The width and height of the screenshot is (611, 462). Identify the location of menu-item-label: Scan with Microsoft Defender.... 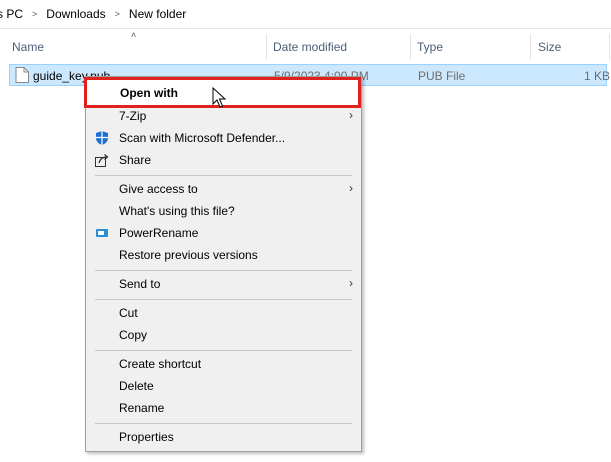
(202, 138).